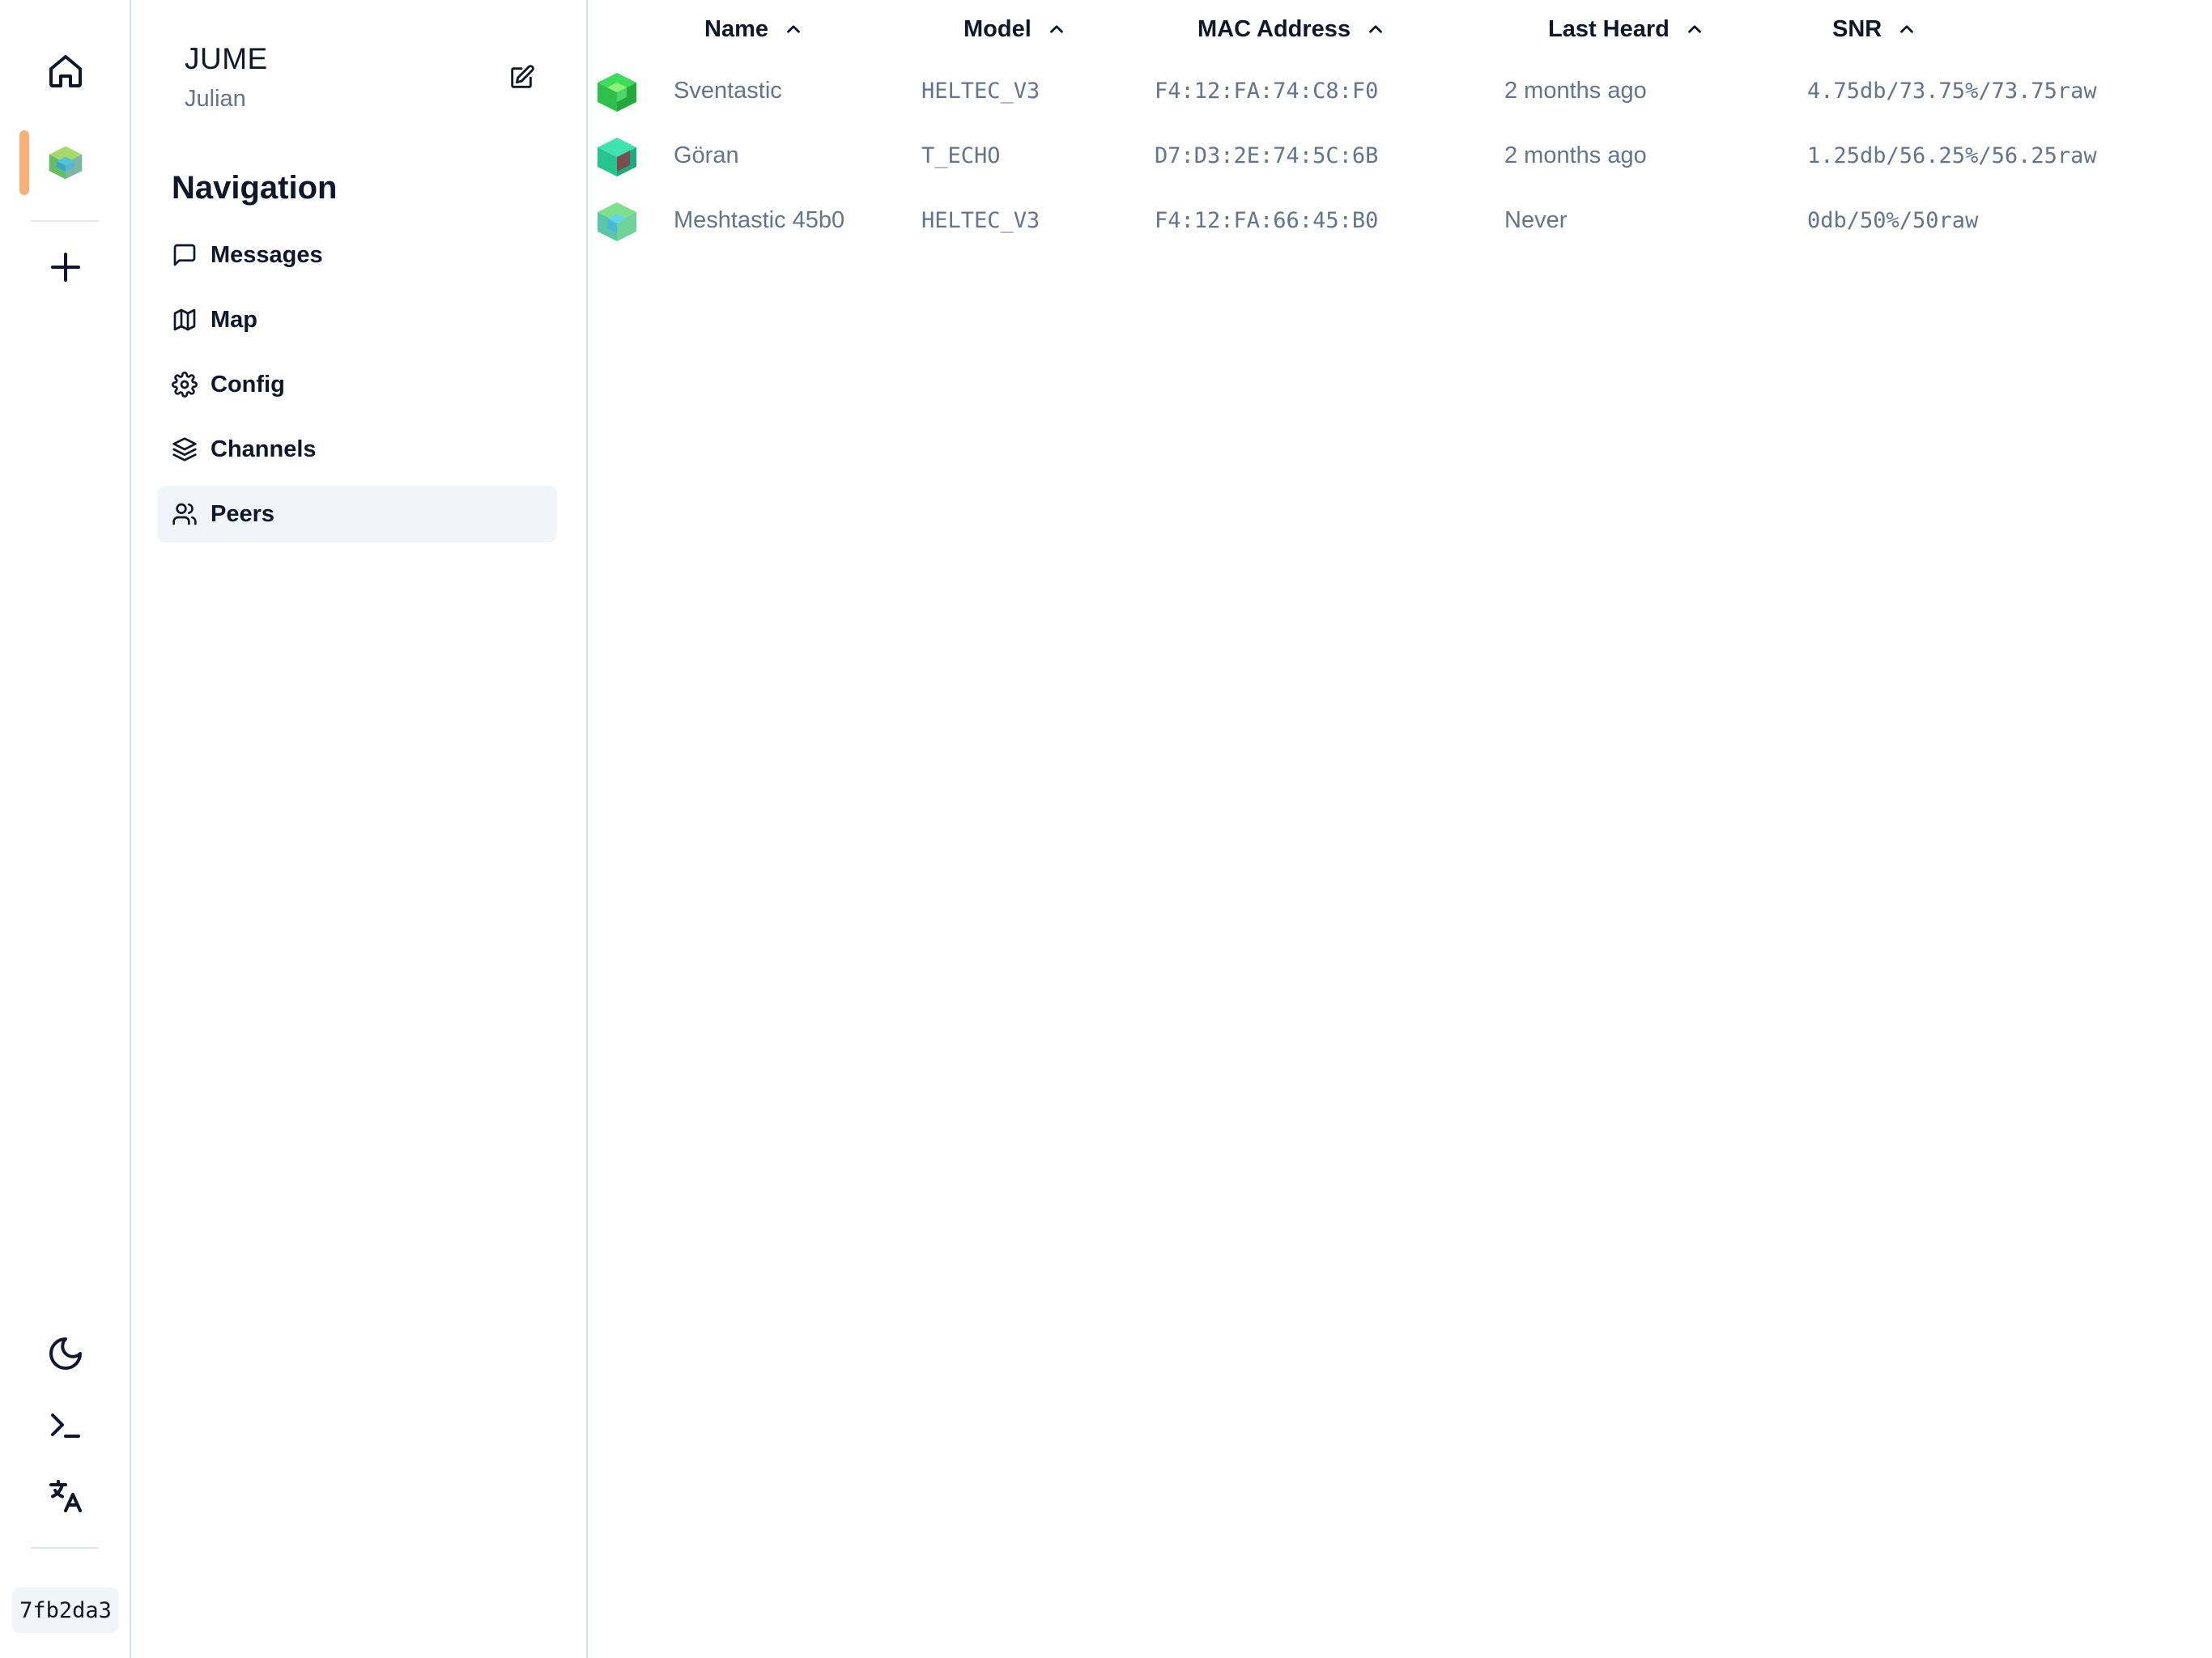  I want to click on peer-snr: 4.75db/73.75%/73.75raw, so click(1952, 91).